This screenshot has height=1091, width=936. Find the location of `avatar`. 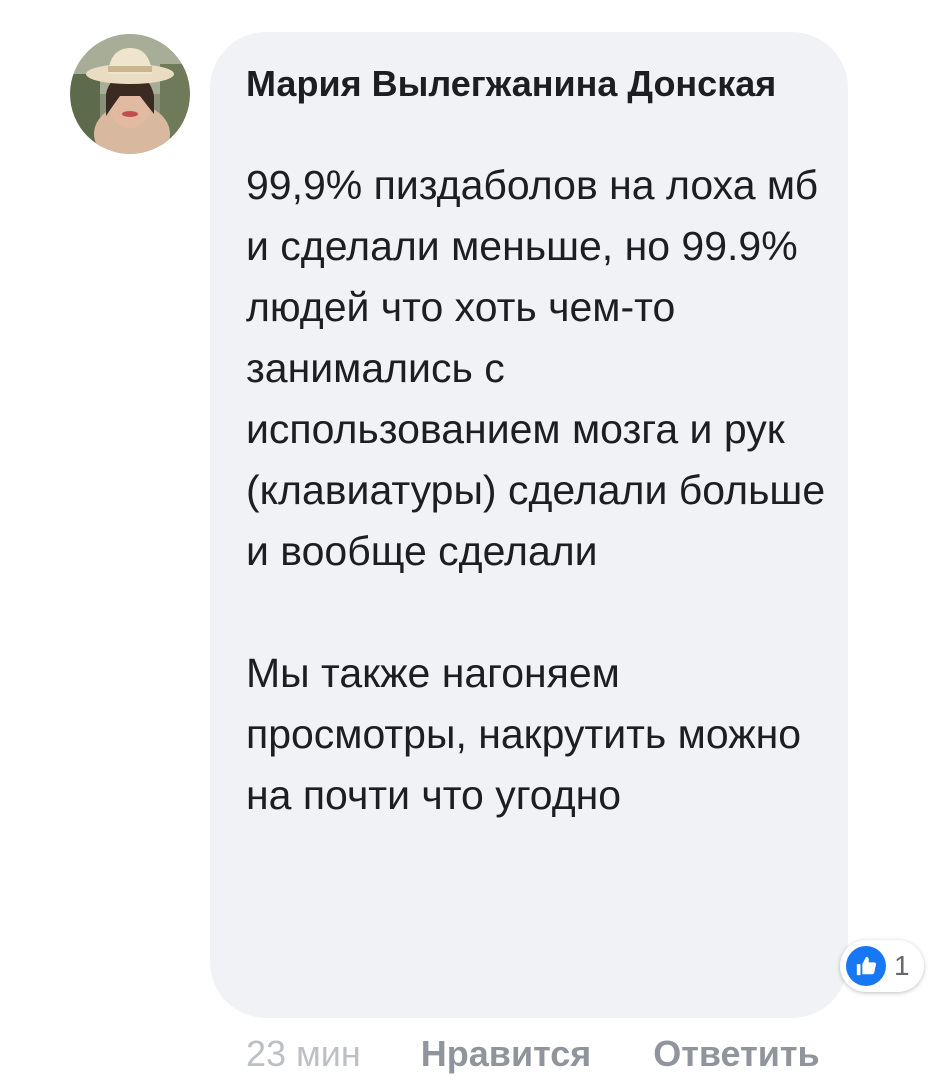

avatar is located at coordinates (130, 94).